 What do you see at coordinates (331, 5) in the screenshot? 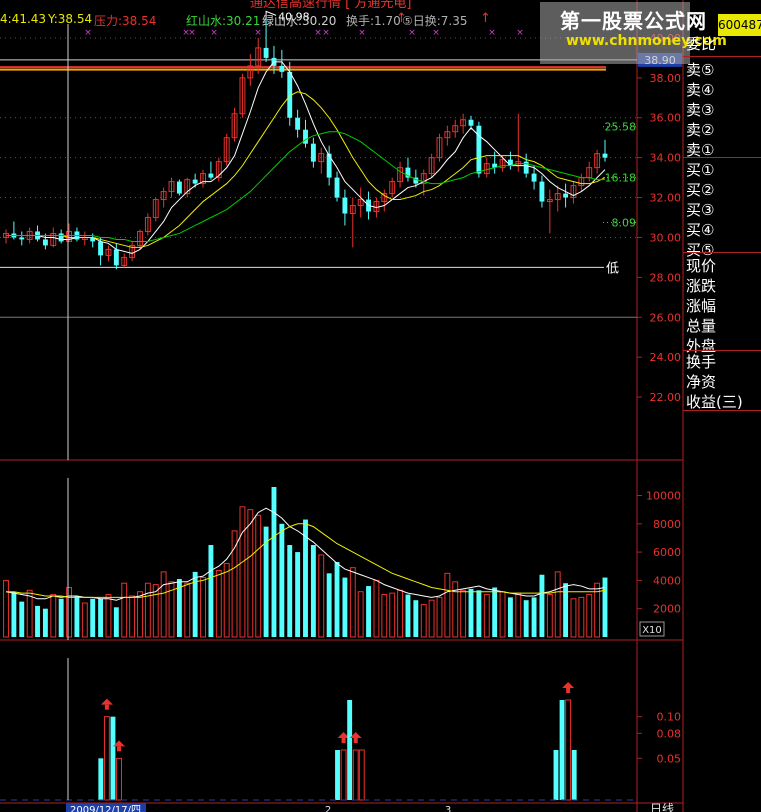
I see `window-title: 通达信高速行情 [ 方通光电]` at bounding box center [331, 5].